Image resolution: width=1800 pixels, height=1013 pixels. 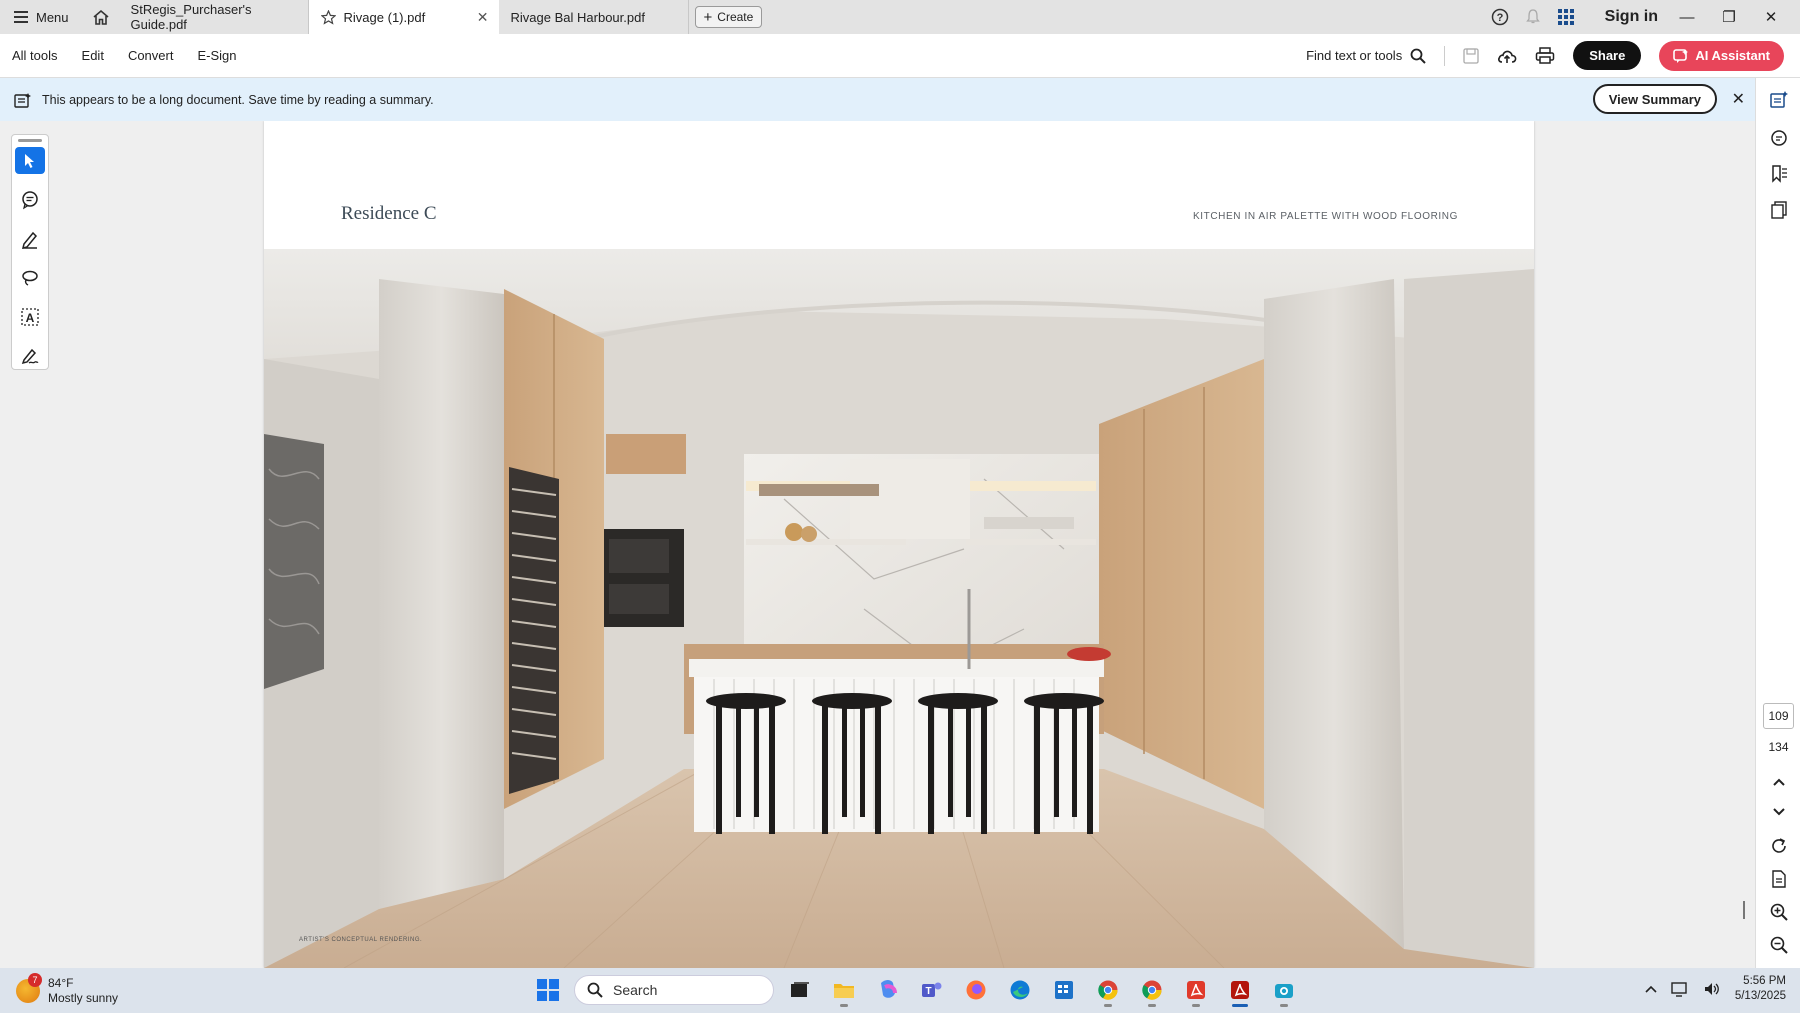 What do you see at coordinates (1738, 99) in the screenshot?
I see `close-banner-icon: ✕` at bounding box center [1738, 99].